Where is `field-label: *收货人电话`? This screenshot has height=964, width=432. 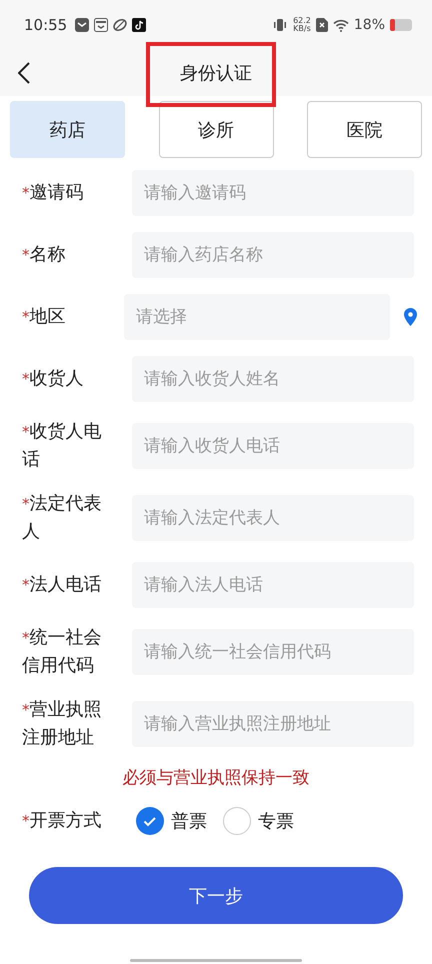 field-label: *收货人电话 is located at coordinates (62, 446).